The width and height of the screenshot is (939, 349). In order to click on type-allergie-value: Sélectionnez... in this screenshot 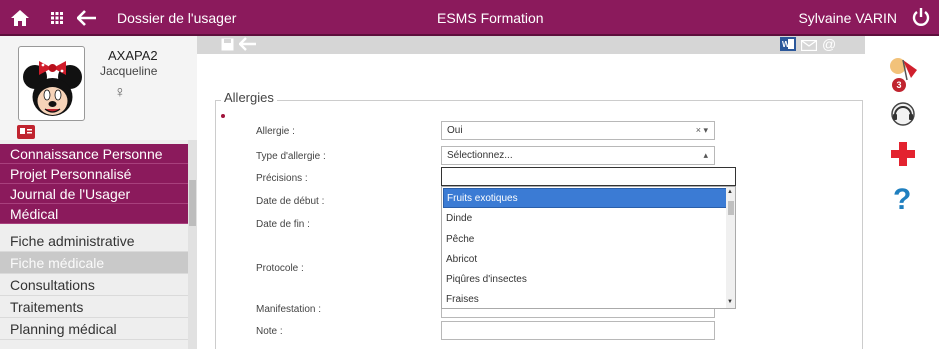, I will do `click(480, 155)`.